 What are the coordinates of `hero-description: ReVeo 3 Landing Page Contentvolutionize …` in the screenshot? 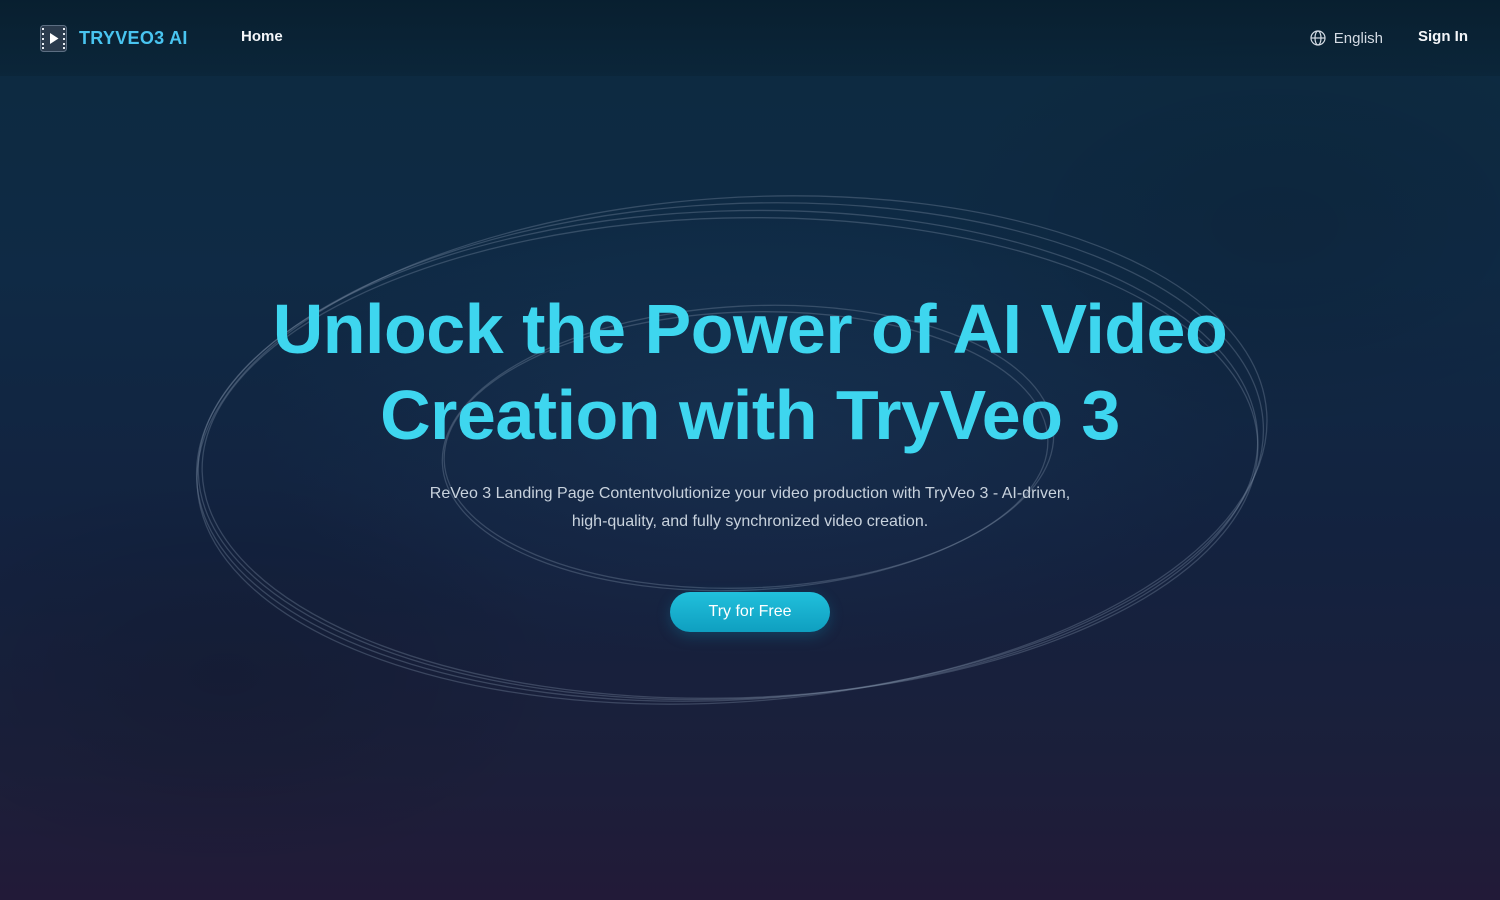 It's located at (750, 507).